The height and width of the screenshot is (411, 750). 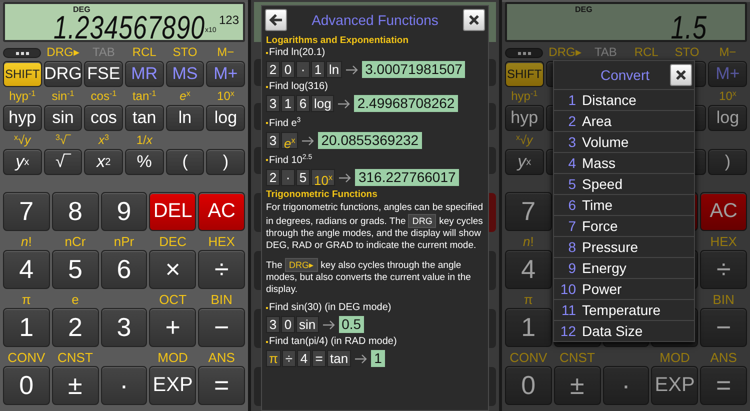 I want to click on conversion-item: 7 Force, so click(x=624, y=225).